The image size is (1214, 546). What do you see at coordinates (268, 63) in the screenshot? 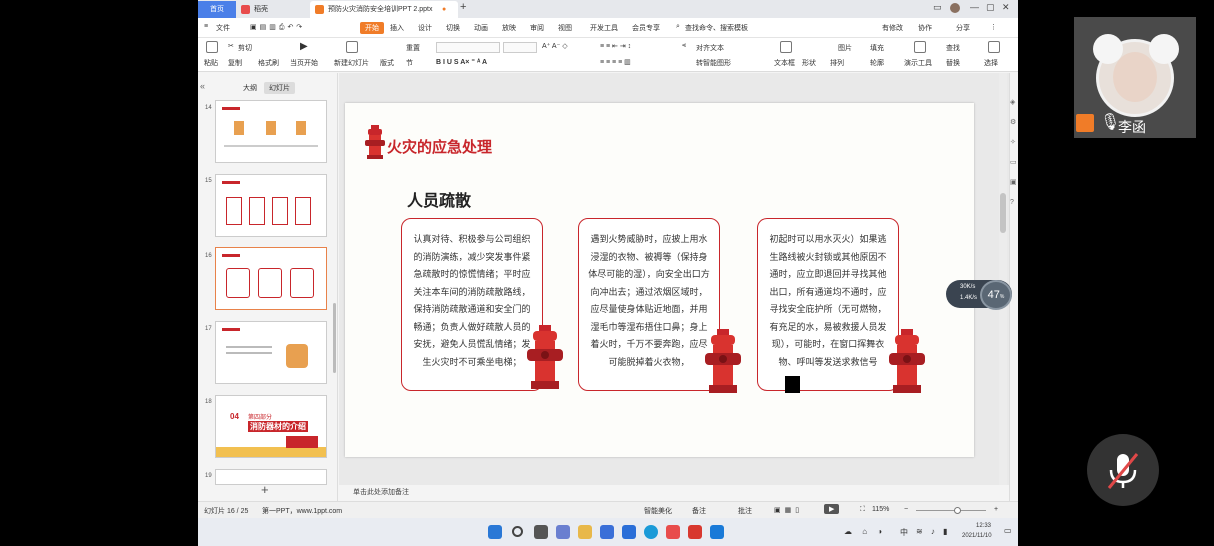
I see `format-painter-button: 格式刷` at bounding box center [268, 63].